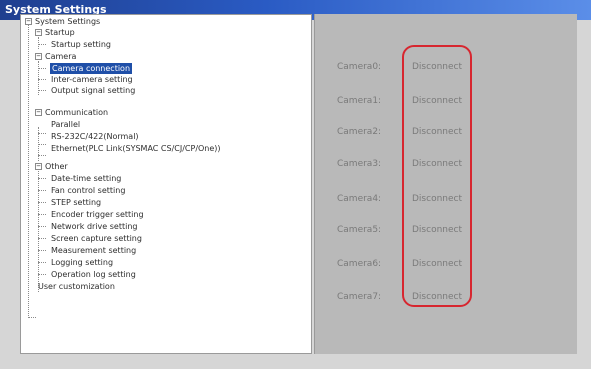  What do you see at coordinates (359, 199) in the screenshot?
I see `camera4-label: Camera4:` at bounding box center [359, 199].